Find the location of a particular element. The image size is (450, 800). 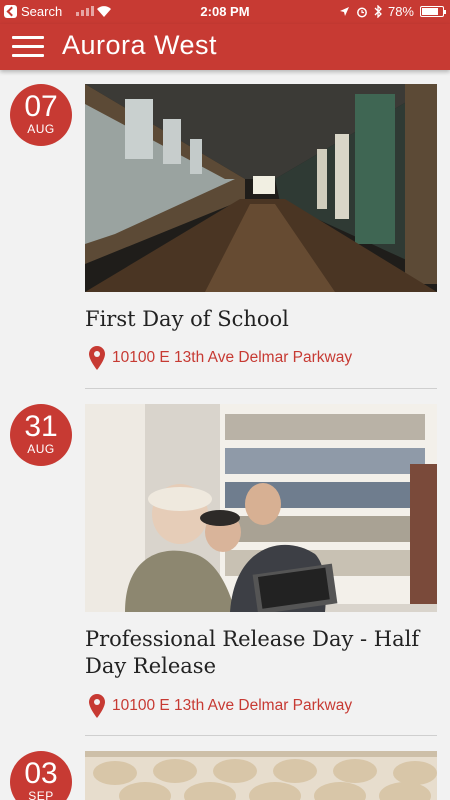

hamburger-menu-icon is located at coordinates (28, 47).